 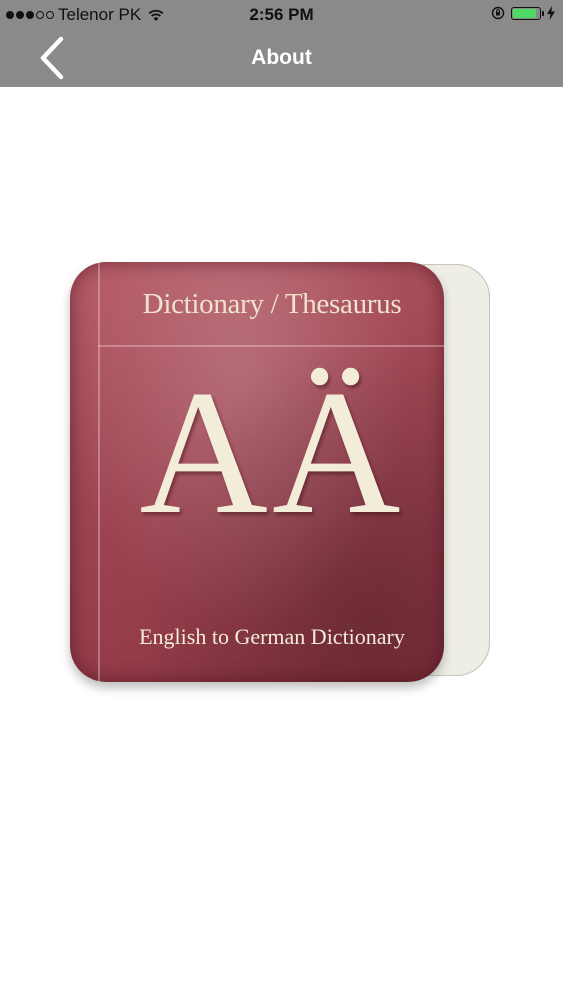 I want to click on signal-strength-icon, so click(x=30, y=15).